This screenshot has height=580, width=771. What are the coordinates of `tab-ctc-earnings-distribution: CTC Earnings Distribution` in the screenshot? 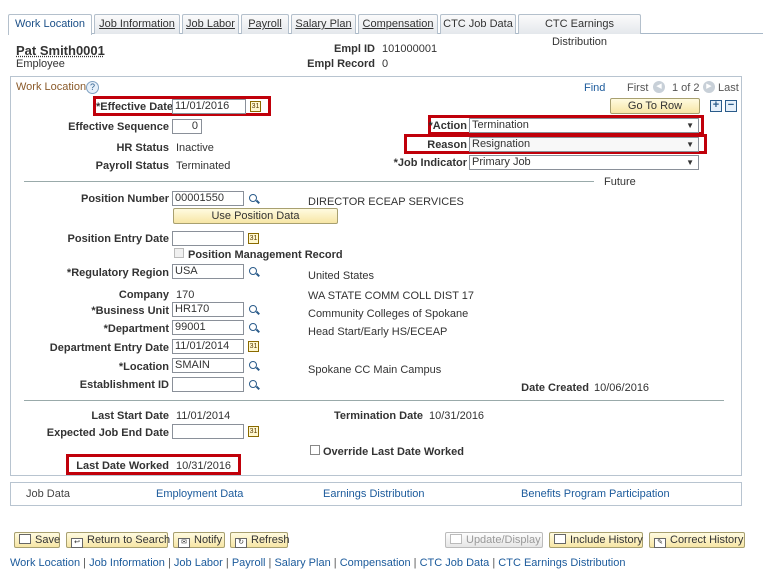 It's located at (579, 31).